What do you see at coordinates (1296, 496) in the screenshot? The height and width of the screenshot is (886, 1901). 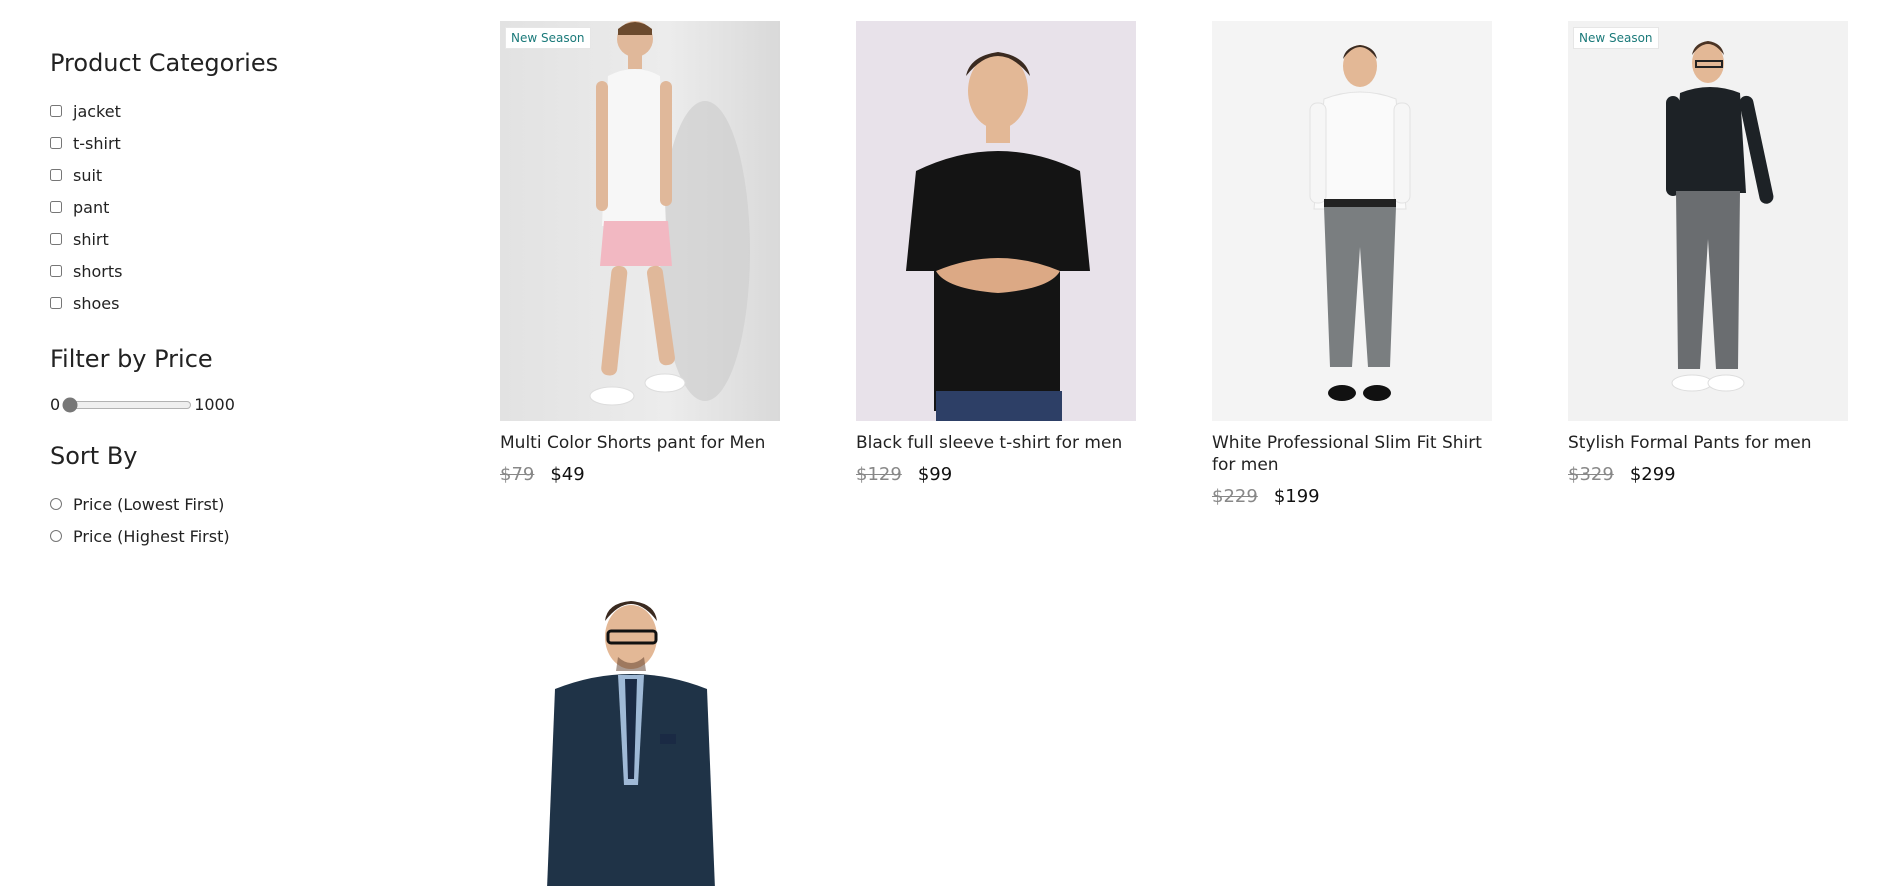 I see `sale-price: $199` at bounding box center [1296, 496].